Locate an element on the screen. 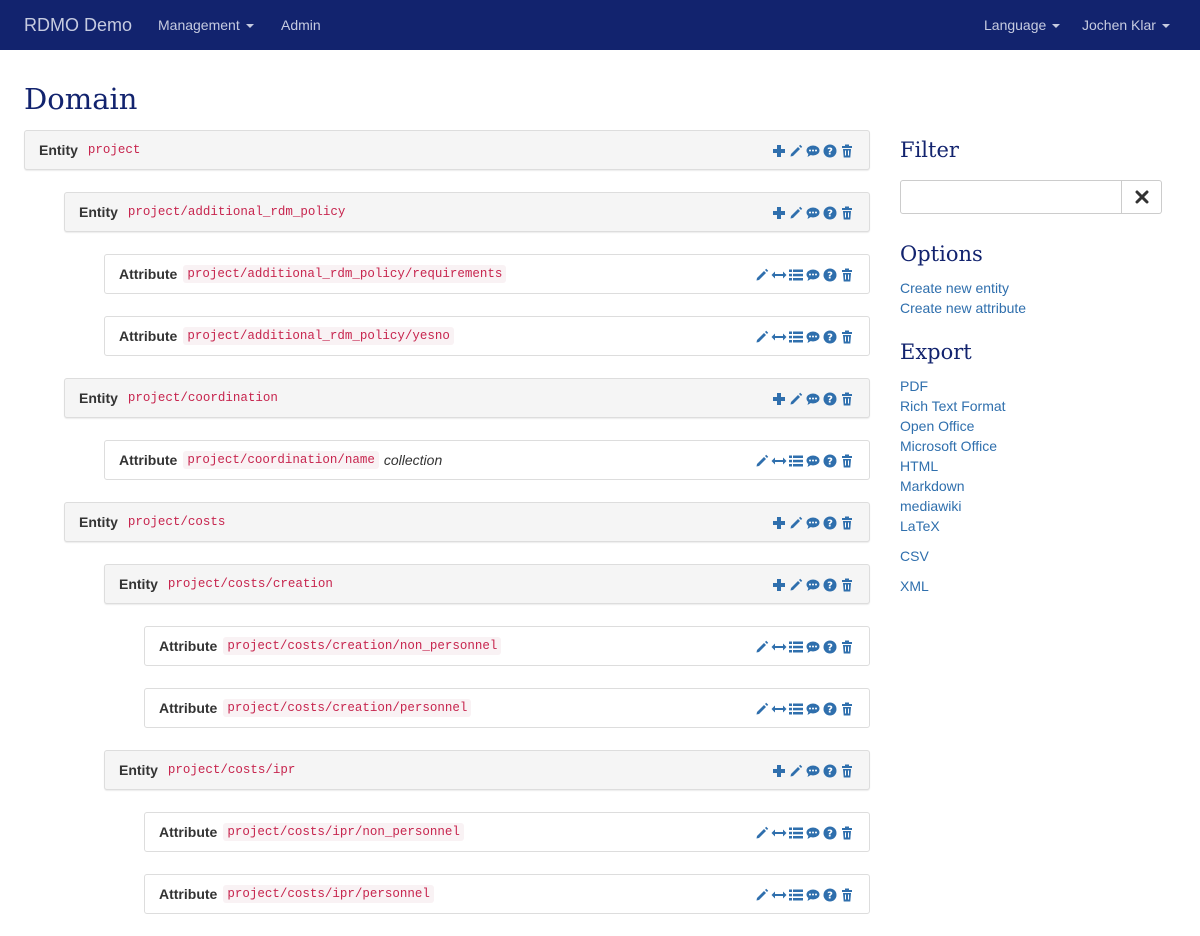 Image resolution: width=1200 pixels, height=936 pixels. export-markdown-link: Markdown is located at coordinates (1031, 486).